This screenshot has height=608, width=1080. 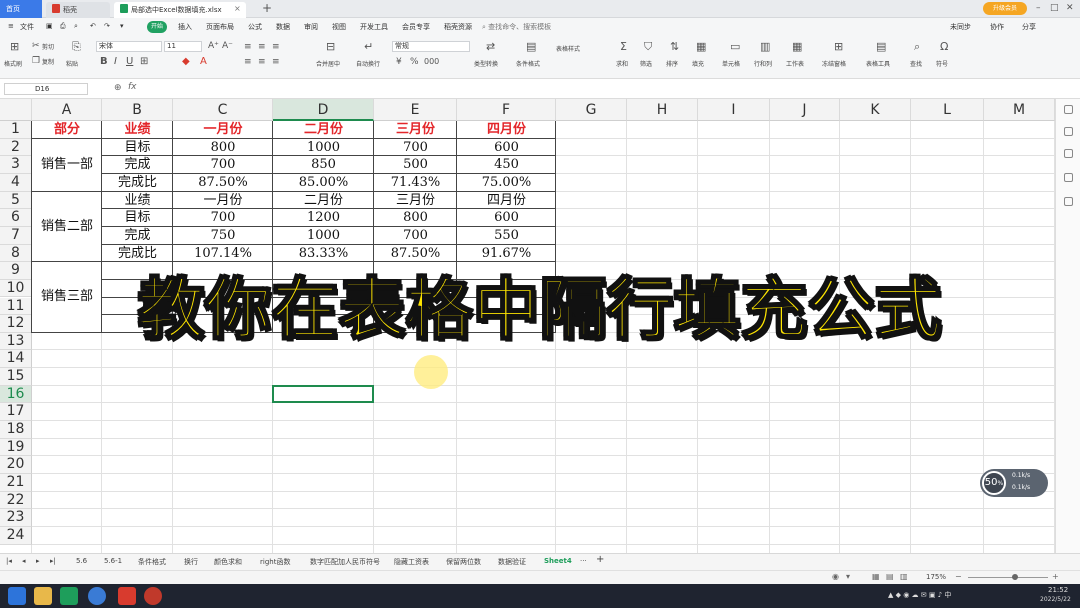 I want to click on menu-insert: 插入, so click(x=185, y=27).